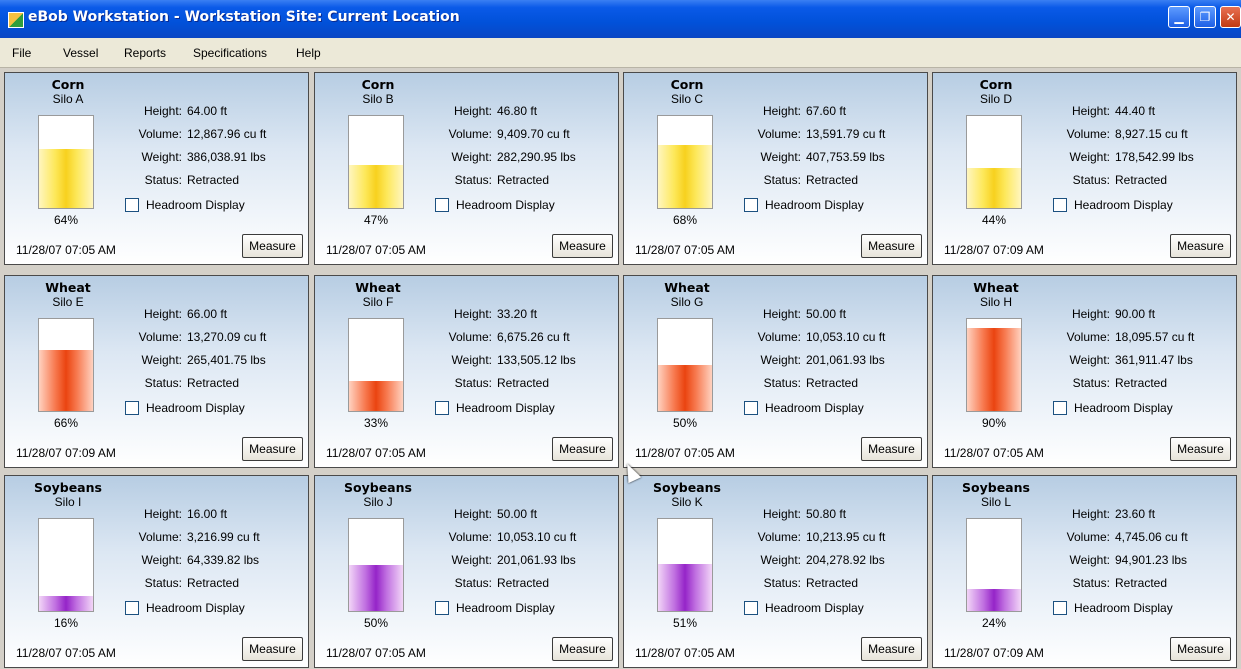  What do you see at coordinates (1230, 17) in the screenshot?
I see `close-button: ✕` at bounding box center [1230, 17].